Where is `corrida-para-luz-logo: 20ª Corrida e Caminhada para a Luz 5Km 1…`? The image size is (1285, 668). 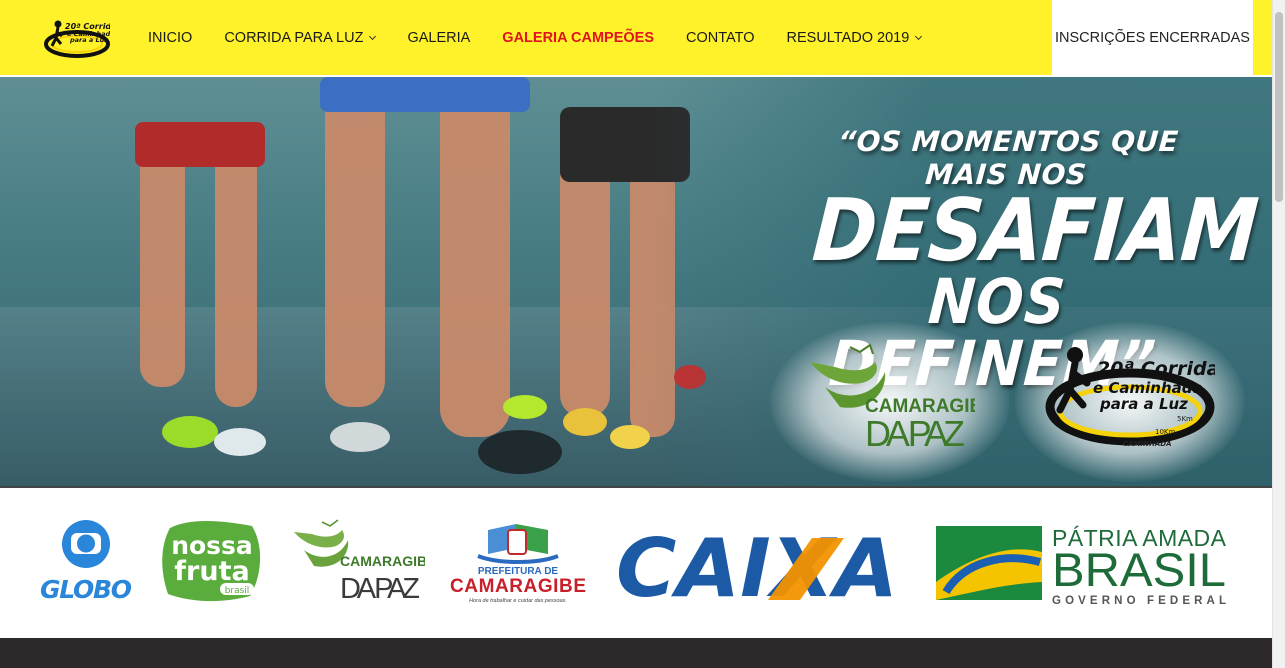 corrida-para-luz-logo: 20ª Corrida e Caminhada para a Luz 5Km 1… is located at coordinates (1130, 397).